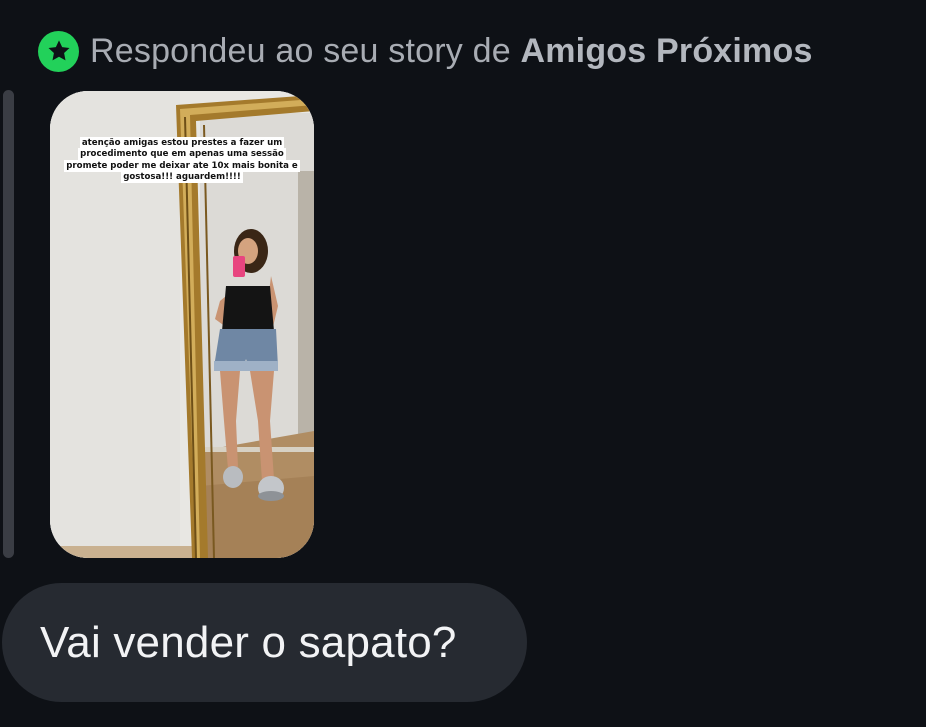 This screenshot has width=926, height=727. Describe the element at coordinates (305, 50) in the screenshot. I see `reply-prefix-text: Respondeu ao seu story de` at that location.